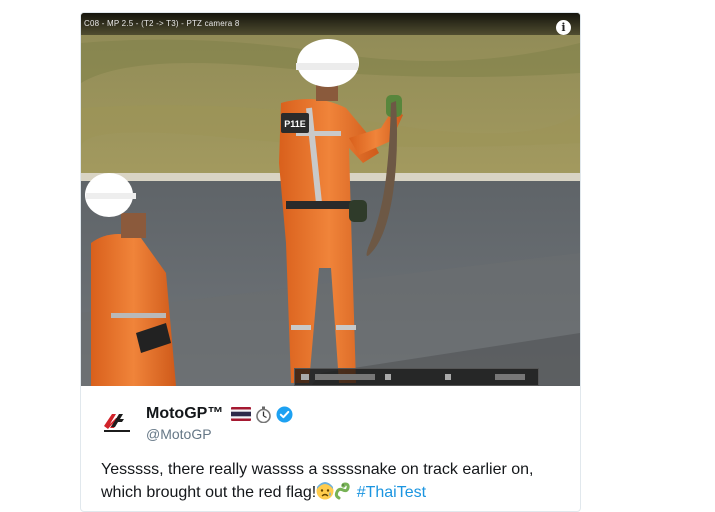 The width and height of the screenshot is (715, 512). What do you see at coordinates (179, 434) in the screenshot?
I see `author-handle: @MotoGP` at bounding box center [179, 434].